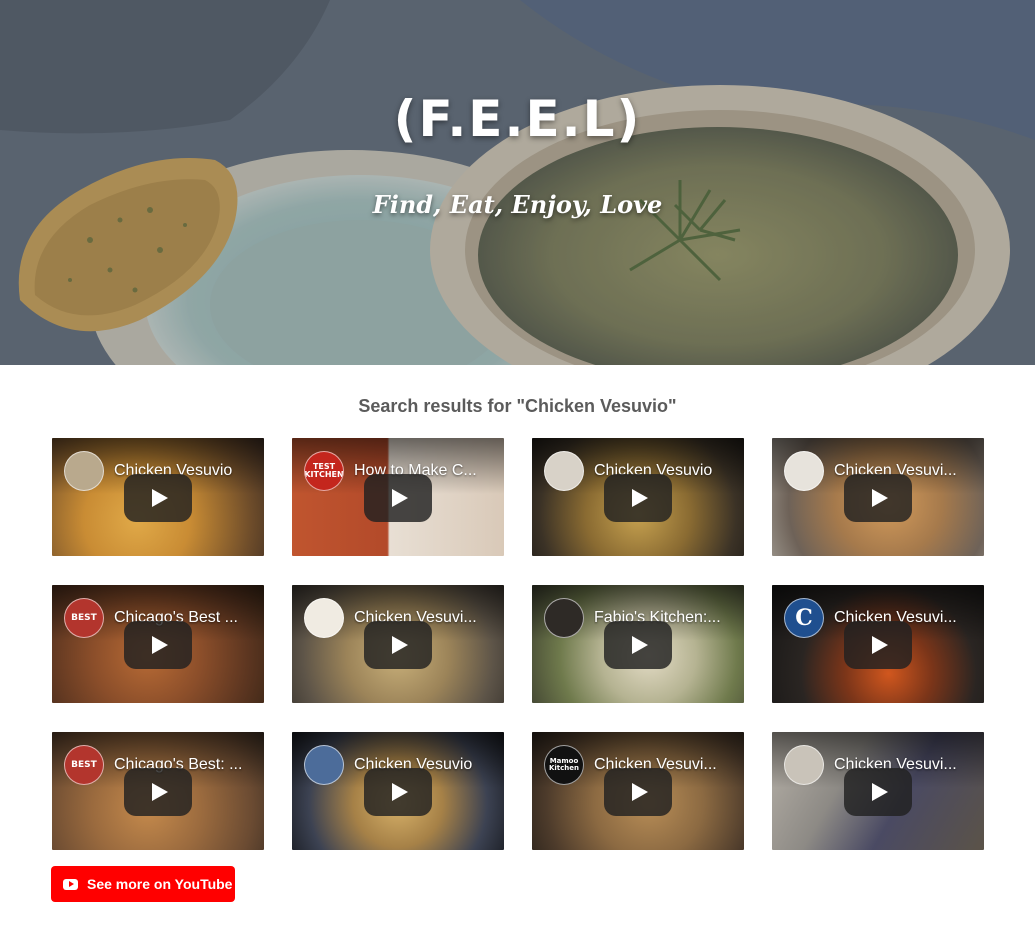 The width and height of the screenshot is (1035, 928). What do you see at coordinates (160, 884) in the screenshot?
I see `see-more-label: See more on YouTube` at bounding box center [160, 884].